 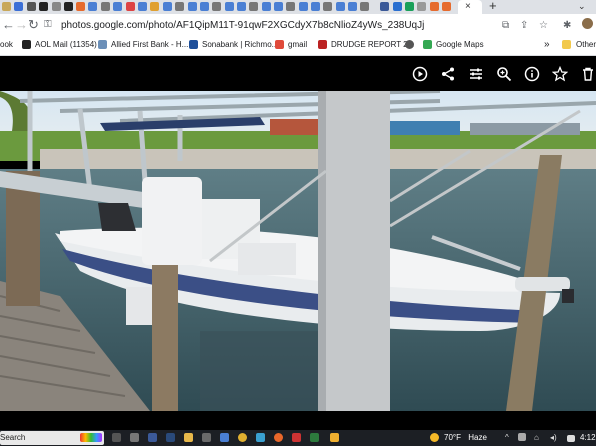 I want to click on maps-icon, so click(x=427, y=44).